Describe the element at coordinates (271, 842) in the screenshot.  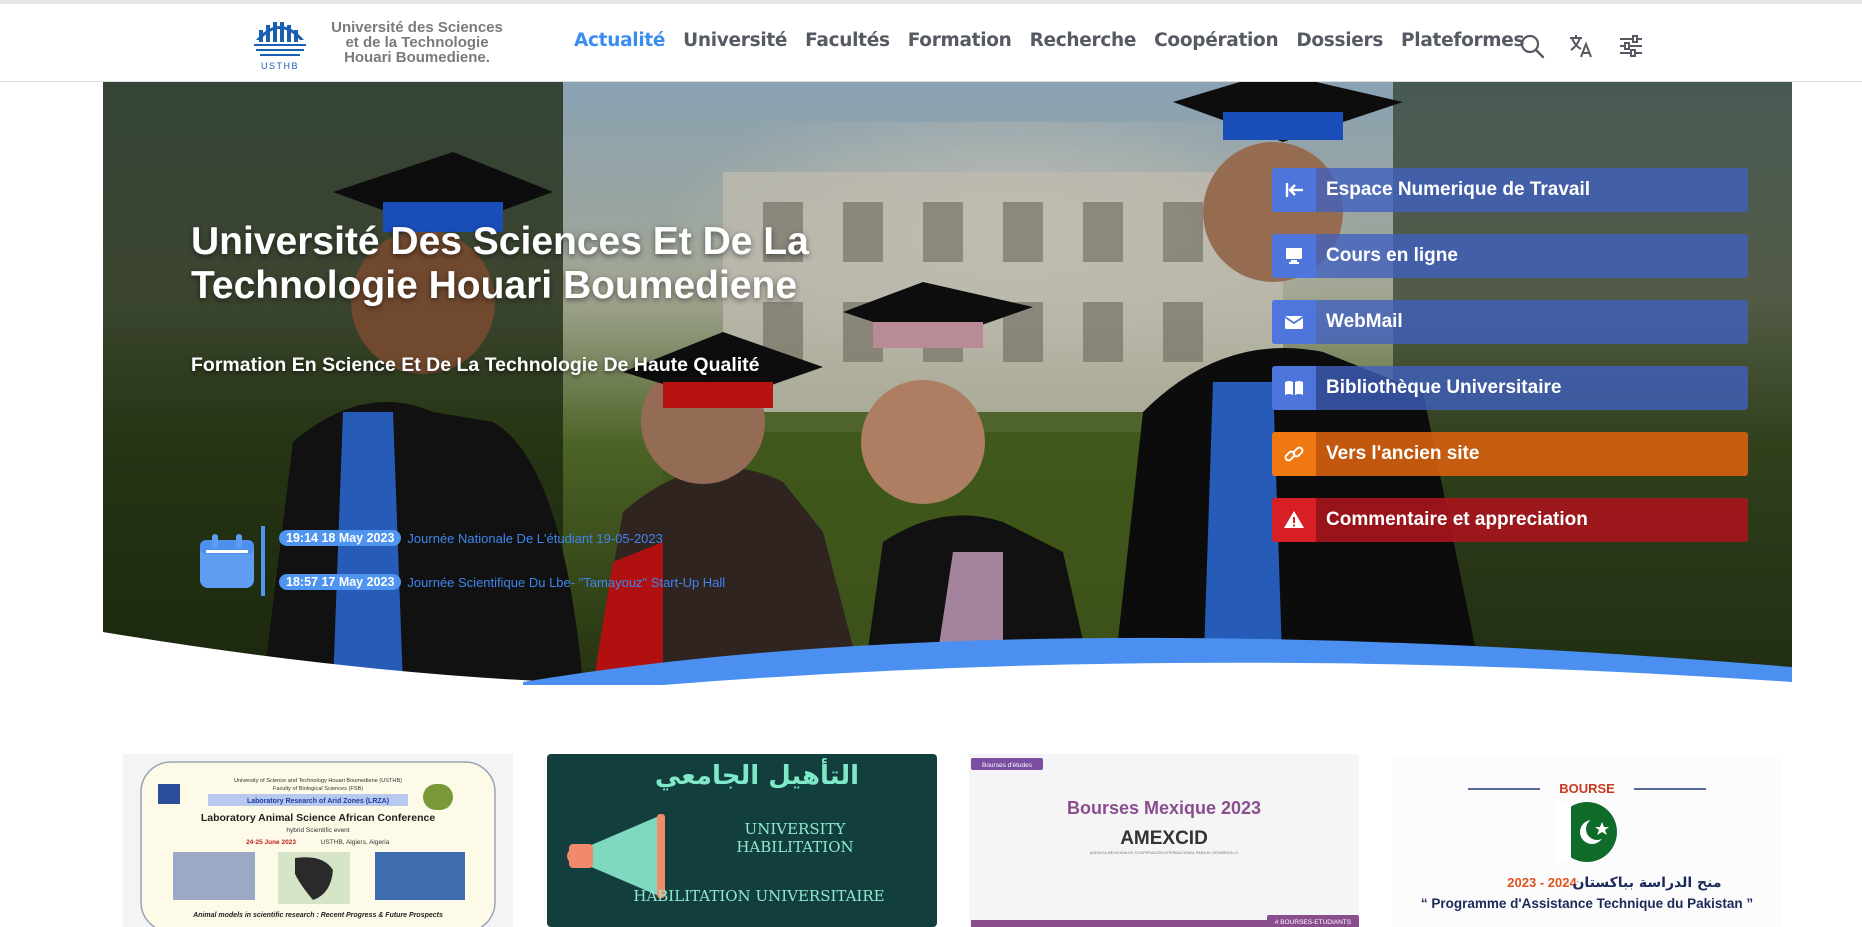
I see `card-text: 24-25 June 2023` at that location.